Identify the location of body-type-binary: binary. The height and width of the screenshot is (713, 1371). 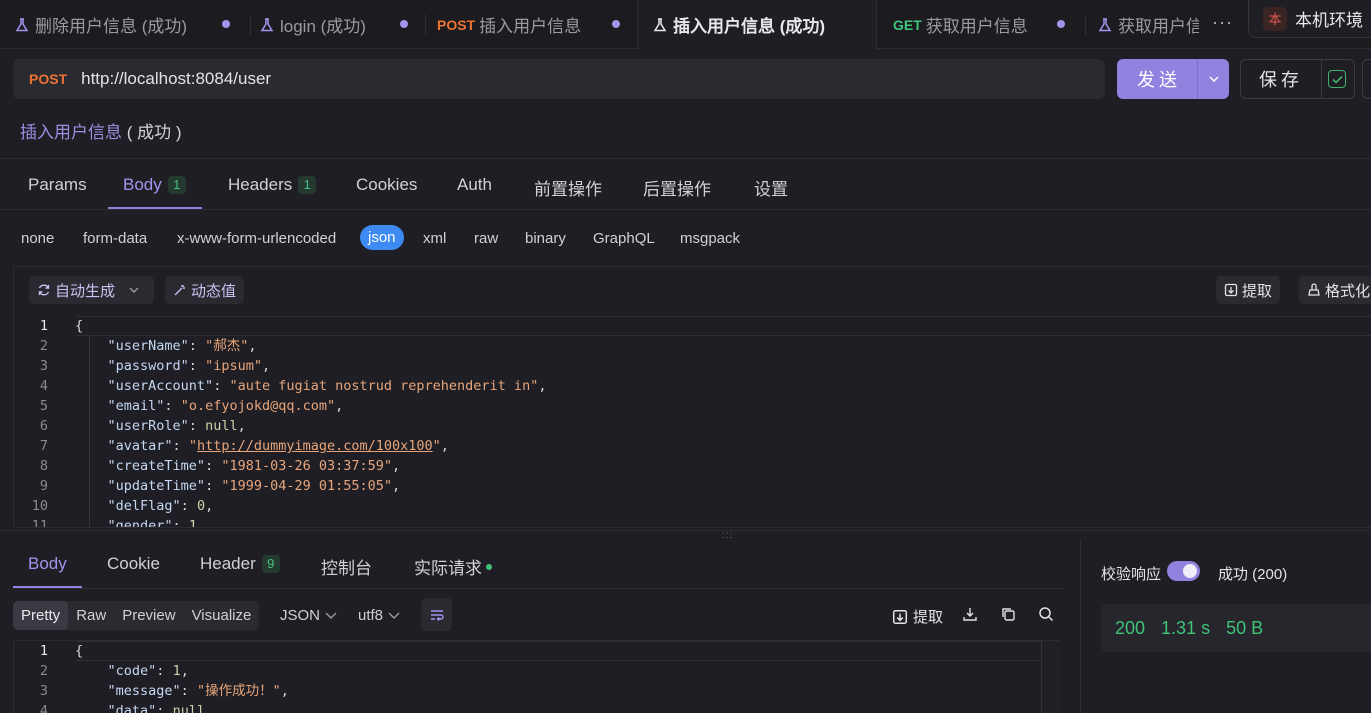
(545, 238).